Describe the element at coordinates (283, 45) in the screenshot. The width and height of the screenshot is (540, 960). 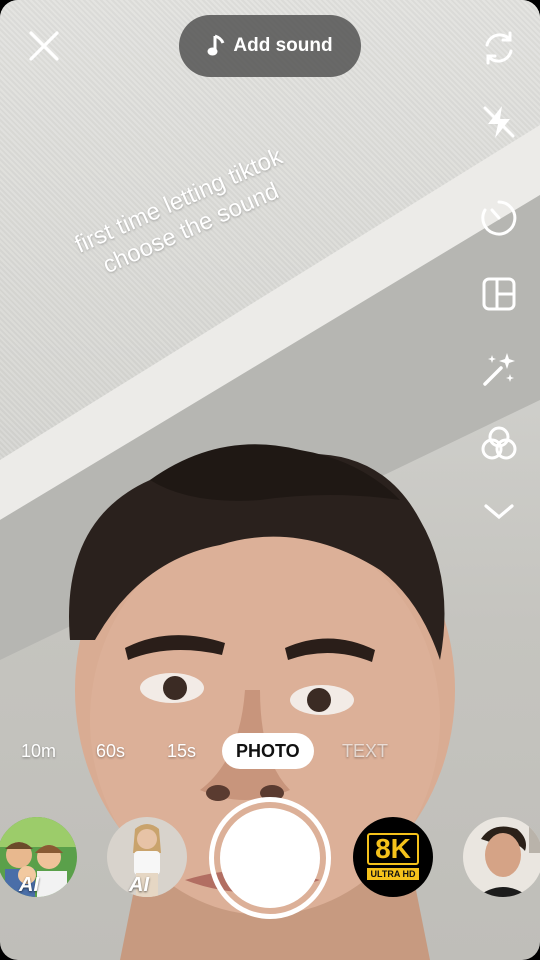
I see `add-sound-label: Add sound` at that location.